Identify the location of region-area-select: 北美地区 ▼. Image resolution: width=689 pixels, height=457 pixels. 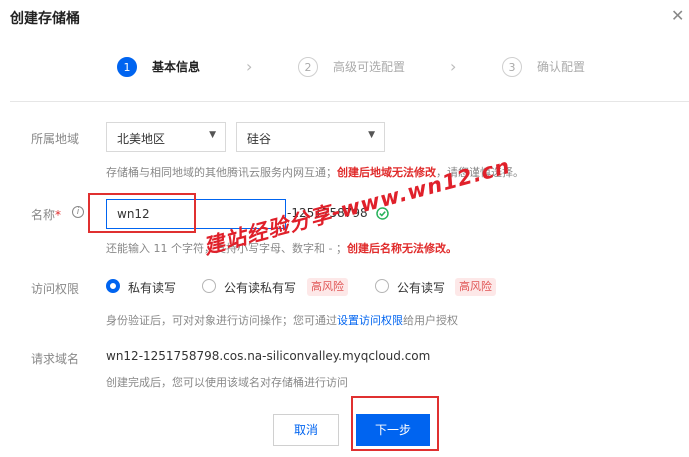
(166, 137).